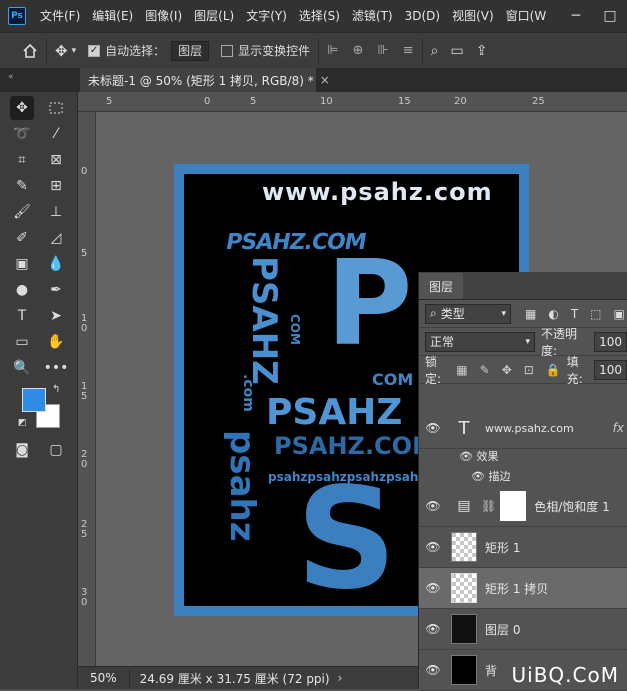 The height and width of the screenshot is (691, 627). Describe the element at coordinates (22, 186) in the screenshot. I see `eyedropper-icon: ✎` at that location.